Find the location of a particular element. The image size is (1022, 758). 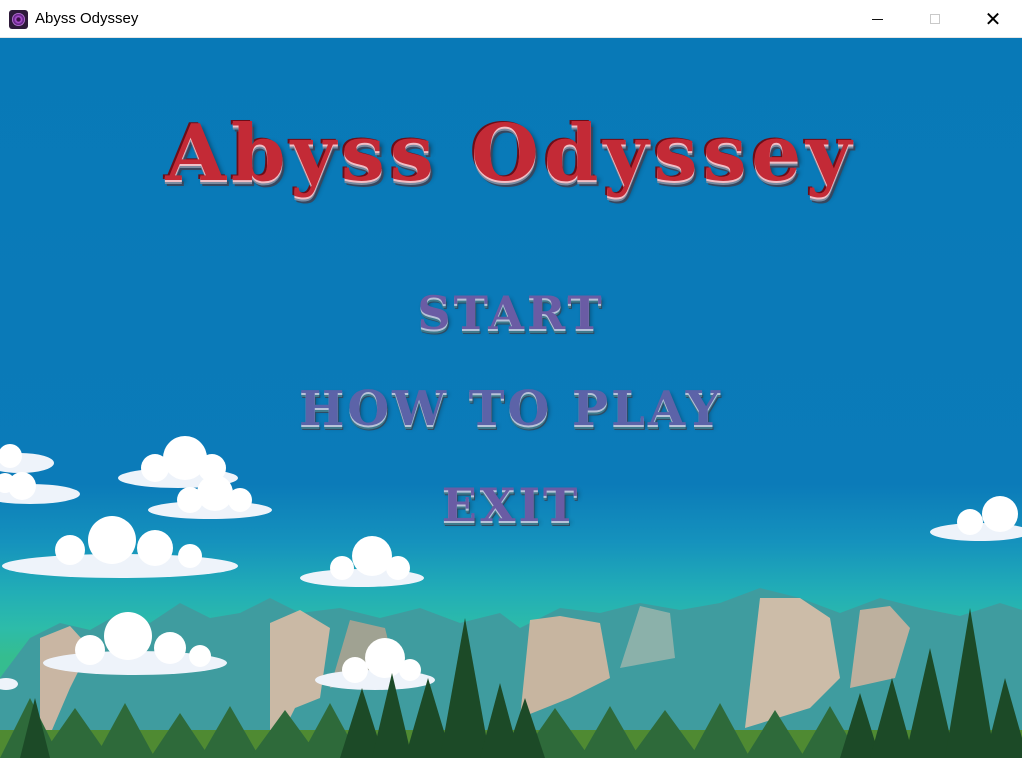

app-orb-icon is located at coordinates (18, 19).